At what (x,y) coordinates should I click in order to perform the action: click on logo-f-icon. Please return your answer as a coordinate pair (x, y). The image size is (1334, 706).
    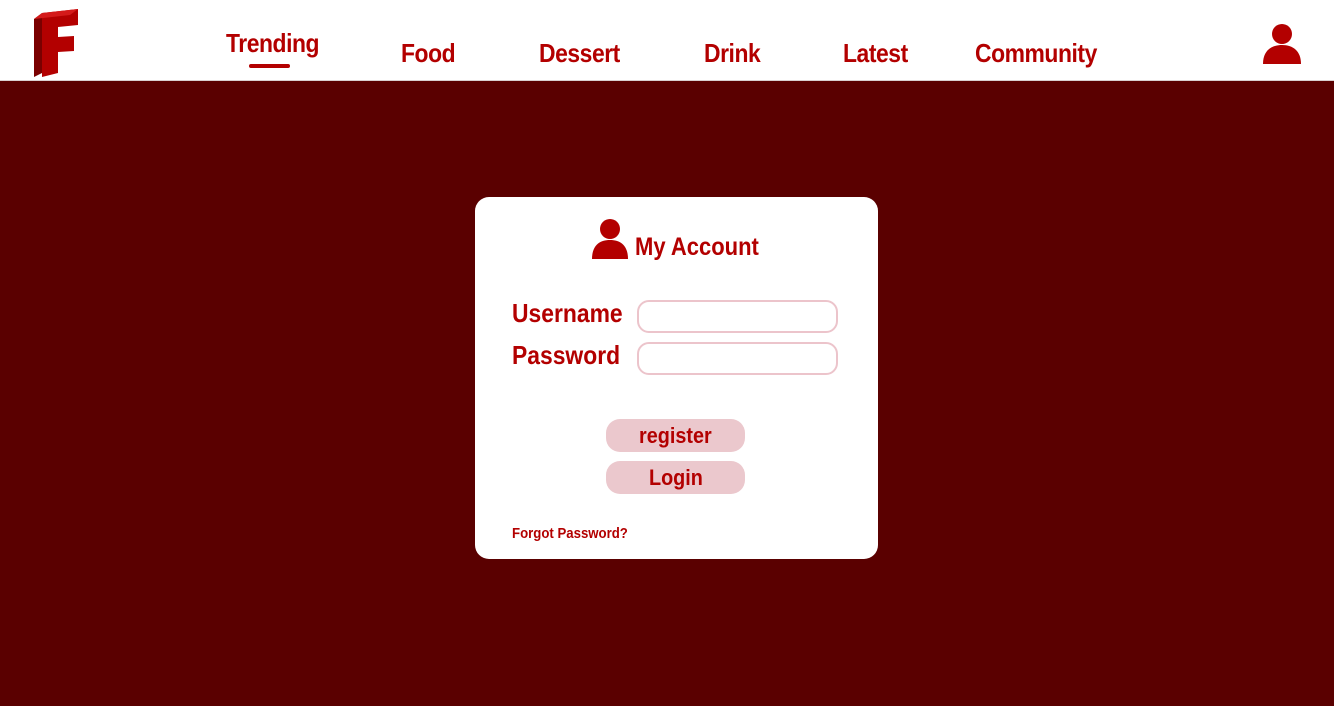
    Looking at the image, I should click on (57, 44).